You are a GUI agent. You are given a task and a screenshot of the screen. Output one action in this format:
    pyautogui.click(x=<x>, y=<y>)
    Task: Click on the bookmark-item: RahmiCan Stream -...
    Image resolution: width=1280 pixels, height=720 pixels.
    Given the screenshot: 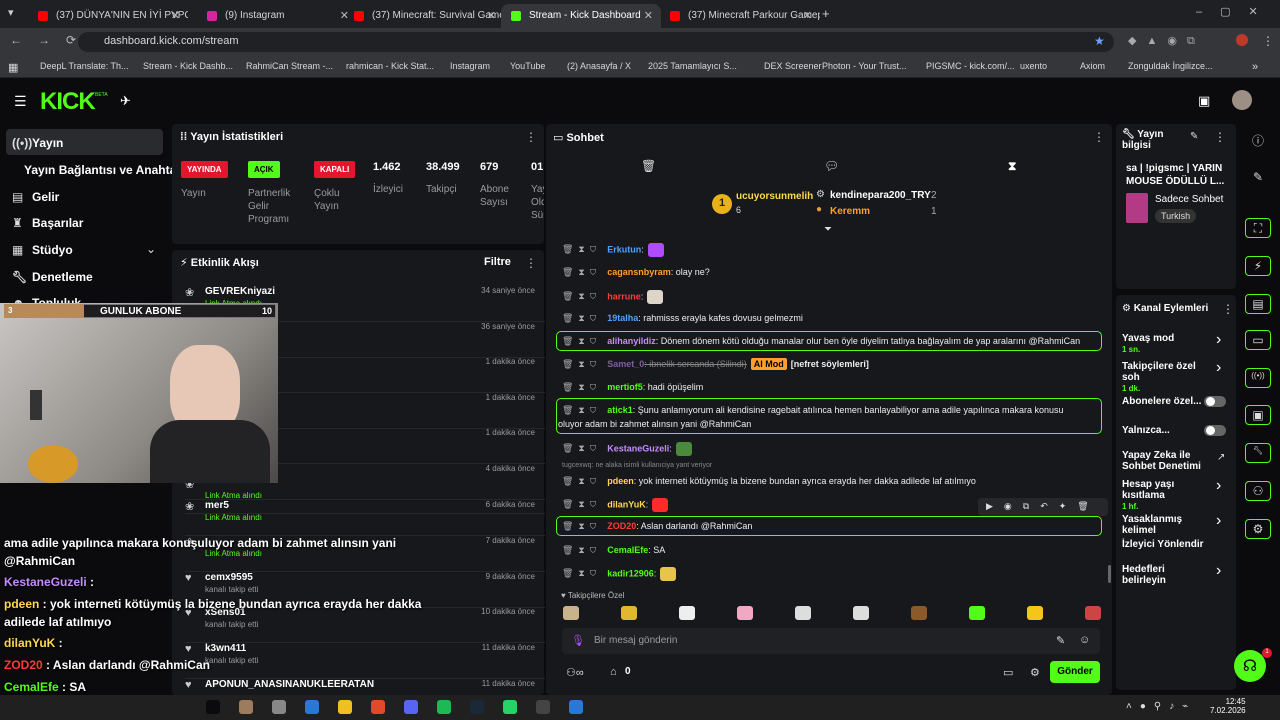 What is the action you would take?
    pyautogui.click(x=289, y=66)
    